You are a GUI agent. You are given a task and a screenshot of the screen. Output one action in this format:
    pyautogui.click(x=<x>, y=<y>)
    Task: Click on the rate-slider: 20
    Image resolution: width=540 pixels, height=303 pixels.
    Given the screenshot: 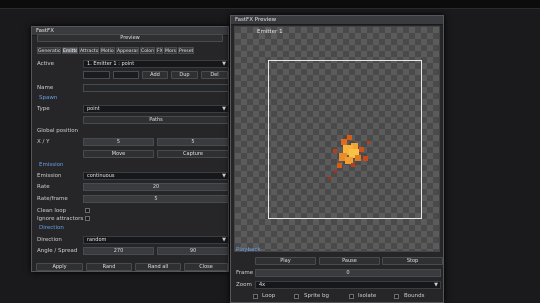 What is the action you would take?
    pyautogui.click(x=156, y=187)
    